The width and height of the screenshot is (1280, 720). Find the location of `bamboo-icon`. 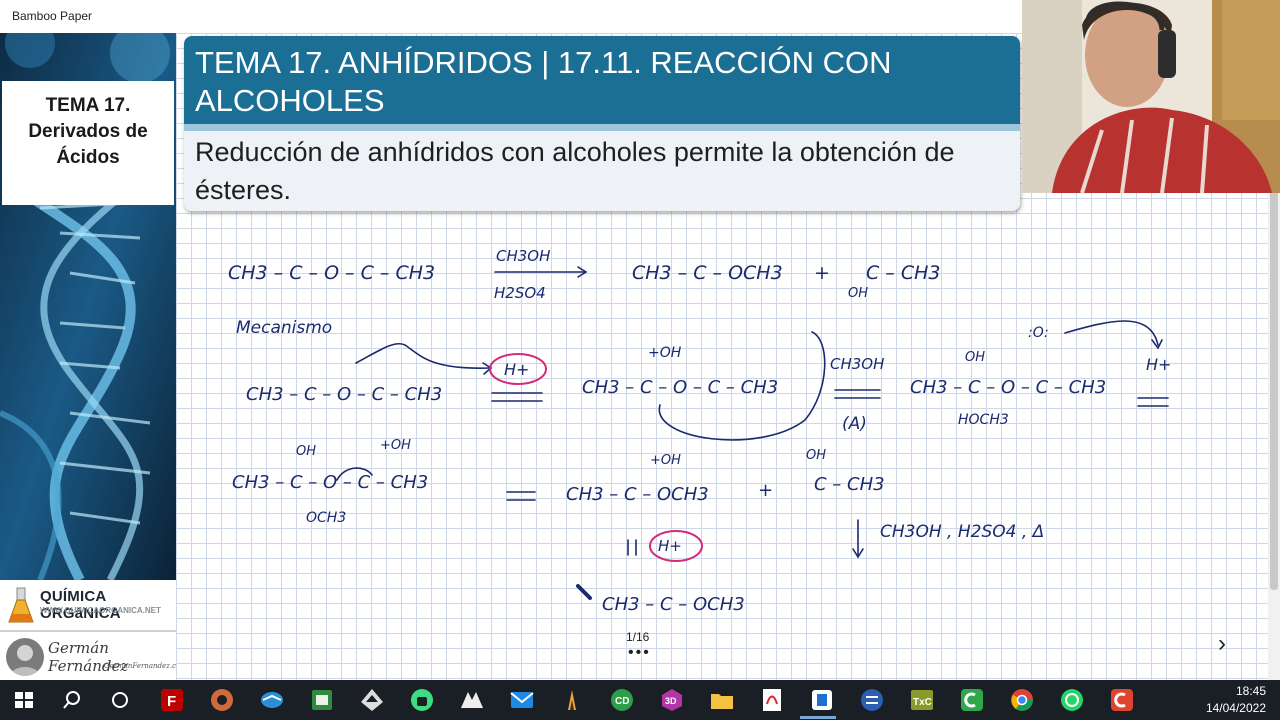

bamboo-icon is located at coordinates (822, 700).